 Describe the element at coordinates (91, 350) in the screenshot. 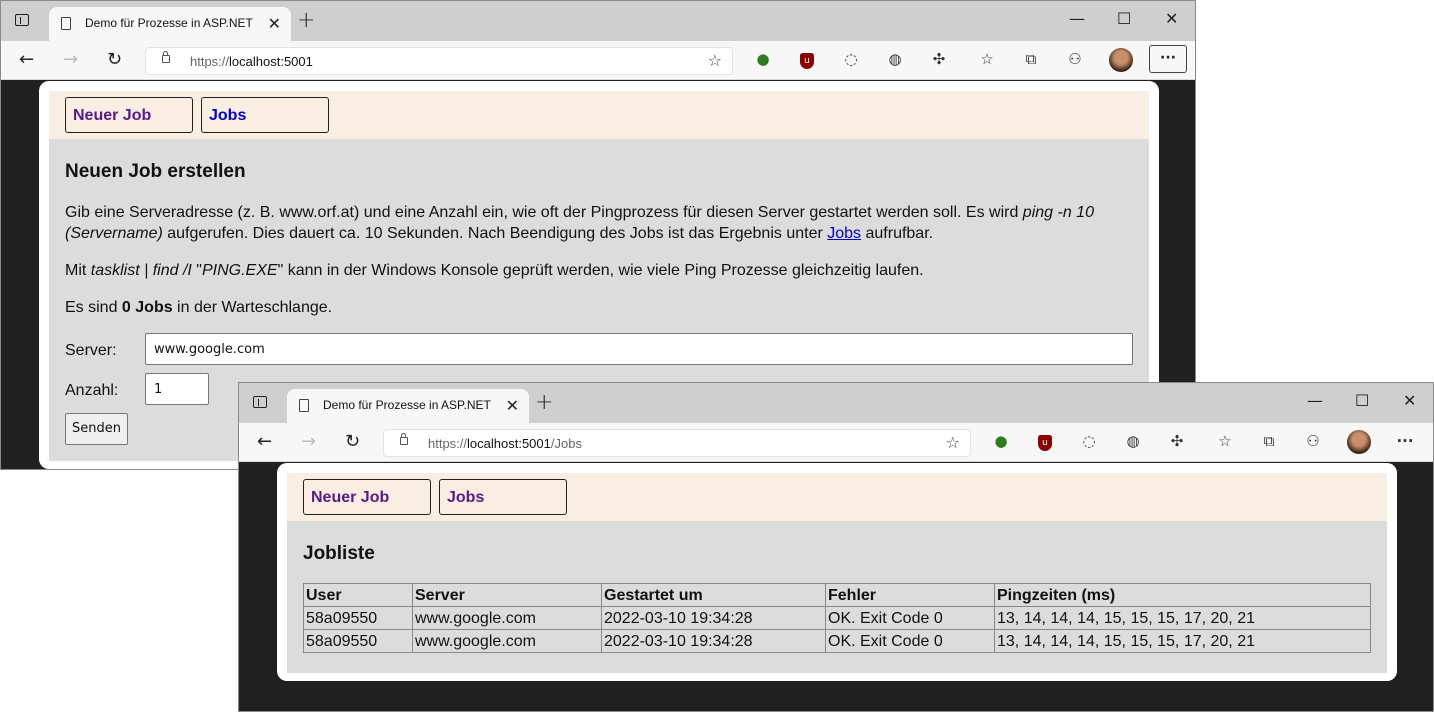

I see `server-label: Server:` at that location.